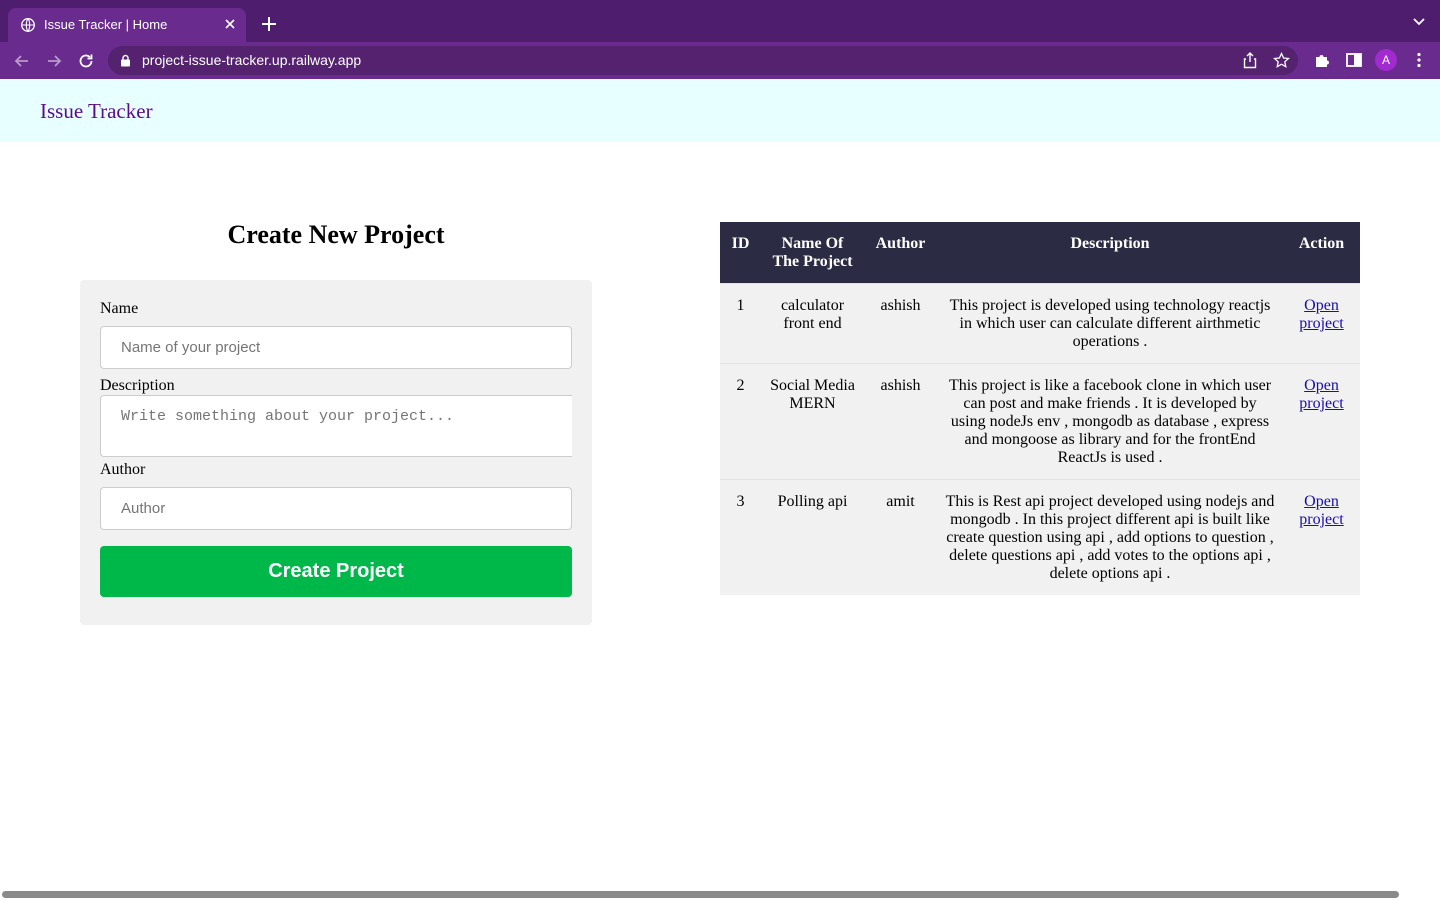 Image resolution: width=1440 pixels, height=900 pixels. Describe the element at coordinates (812, 253) in the screenshot. I see `header-name: Name Of The Project` at that location.